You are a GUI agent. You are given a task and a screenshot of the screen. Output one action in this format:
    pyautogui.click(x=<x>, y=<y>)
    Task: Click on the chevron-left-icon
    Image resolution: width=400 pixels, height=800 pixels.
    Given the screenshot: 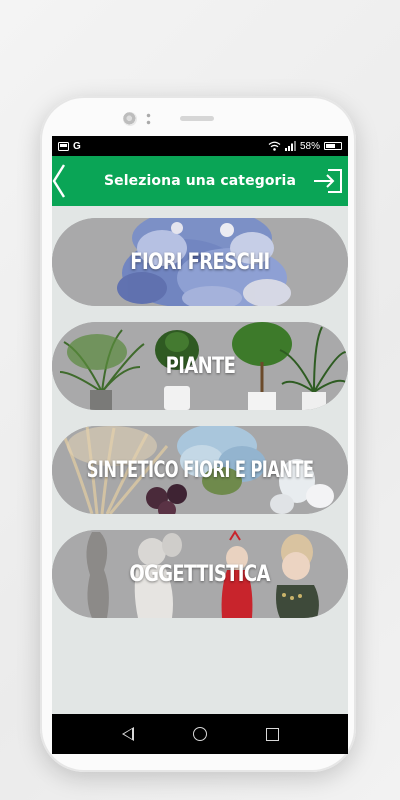 What is the action you would take?
    pyautogui.click(x=59, y=181)
    